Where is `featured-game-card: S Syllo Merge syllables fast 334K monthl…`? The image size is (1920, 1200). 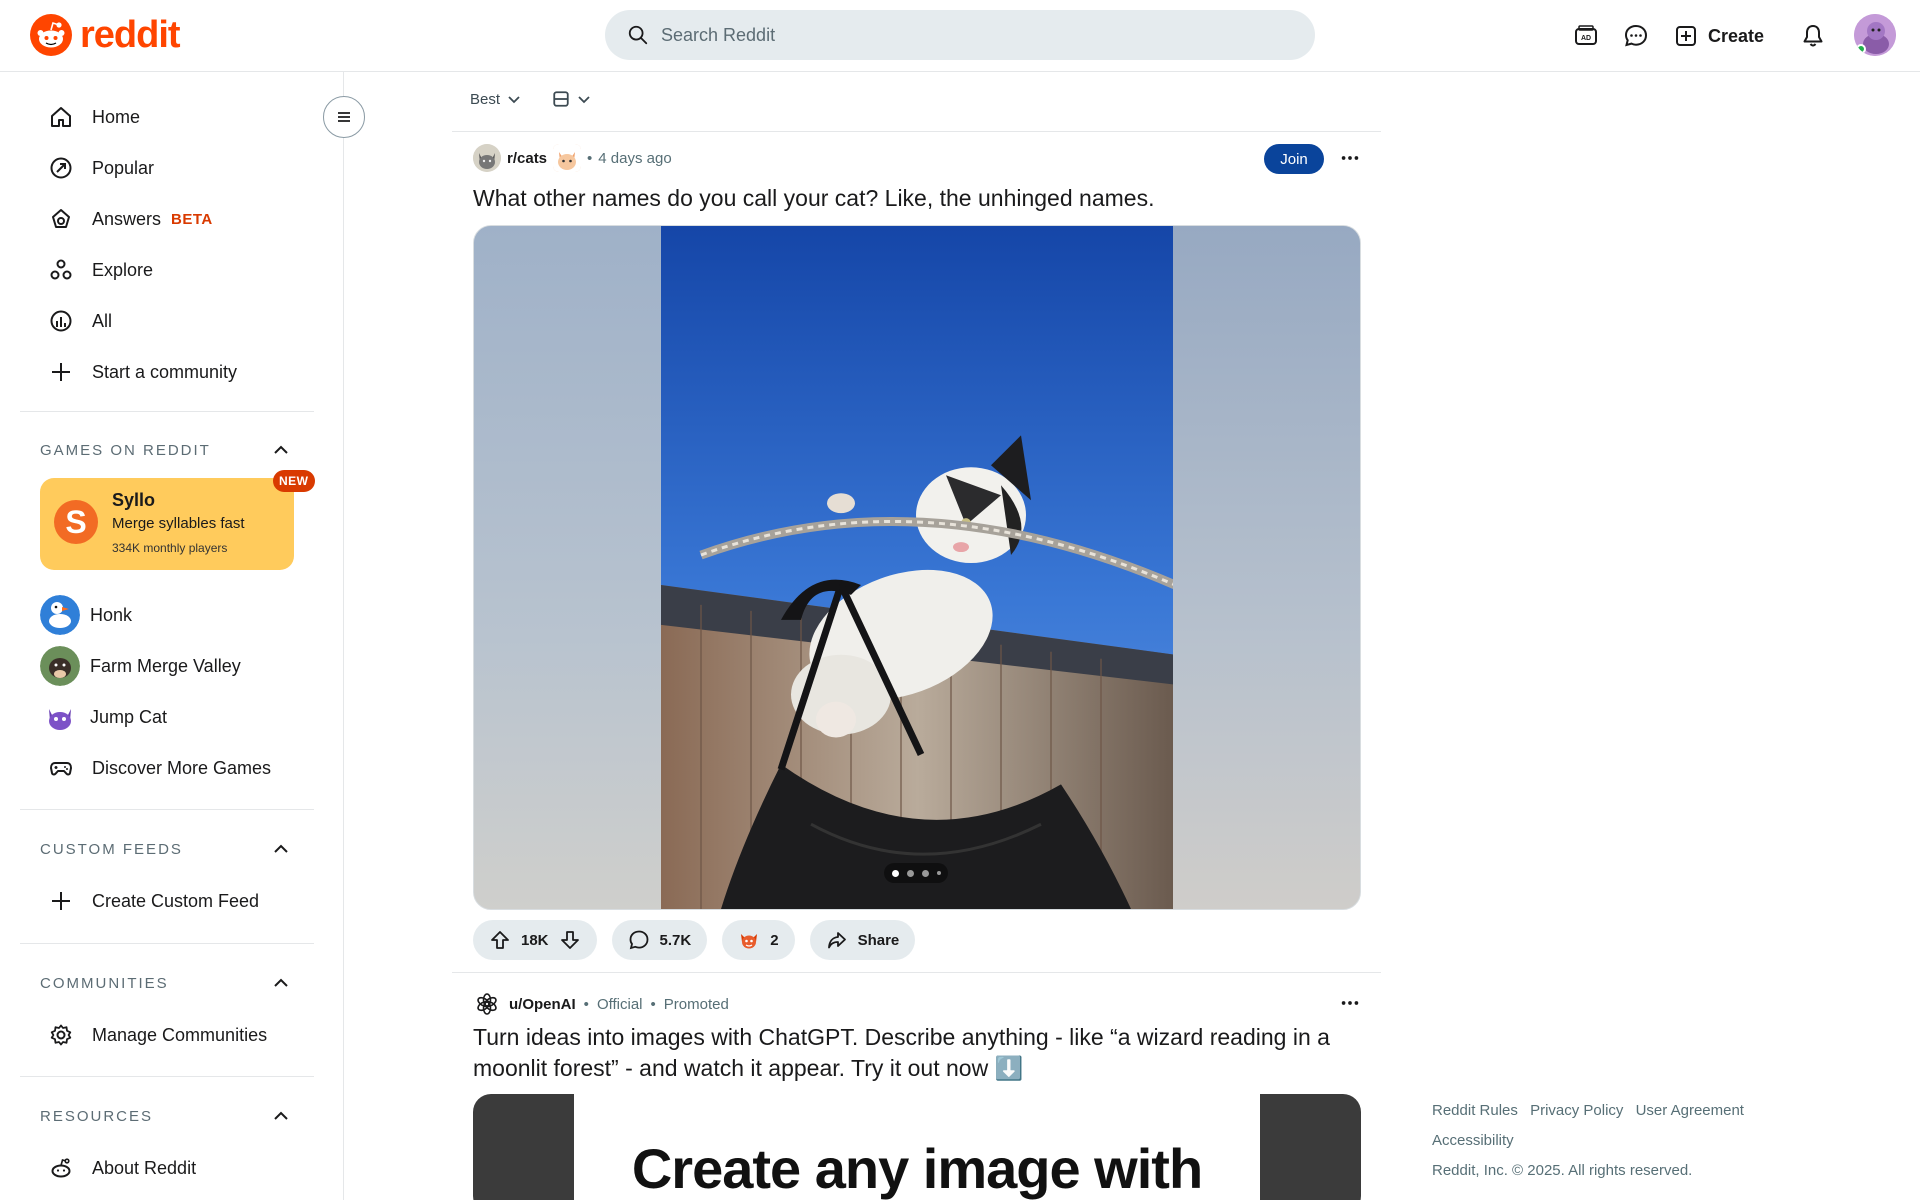 featured-game-card: S Syllo Merge syllables fast 334K monthl… is located at coordinates (167, 524).